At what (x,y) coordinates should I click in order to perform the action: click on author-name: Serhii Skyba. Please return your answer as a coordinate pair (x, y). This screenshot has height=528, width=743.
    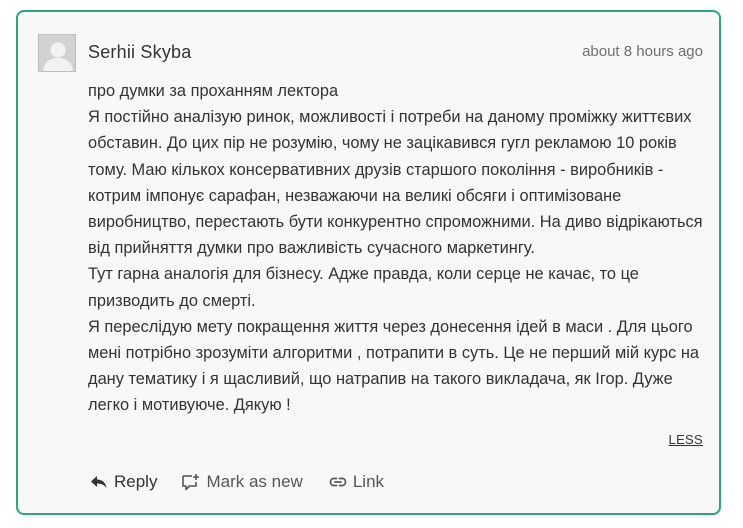
    Looking at the image, I should click on (139, 52).